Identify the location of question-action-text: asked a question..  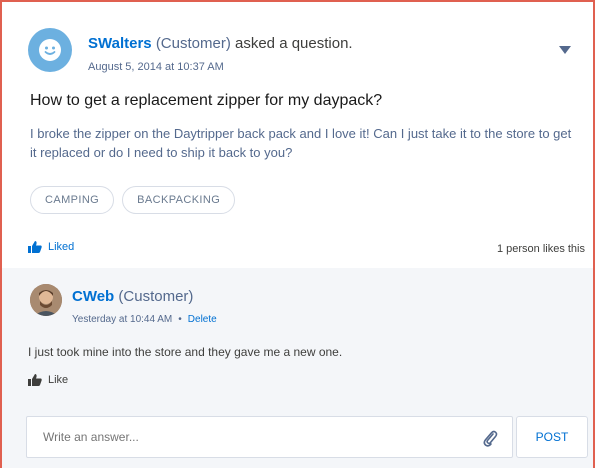
(294, 43).